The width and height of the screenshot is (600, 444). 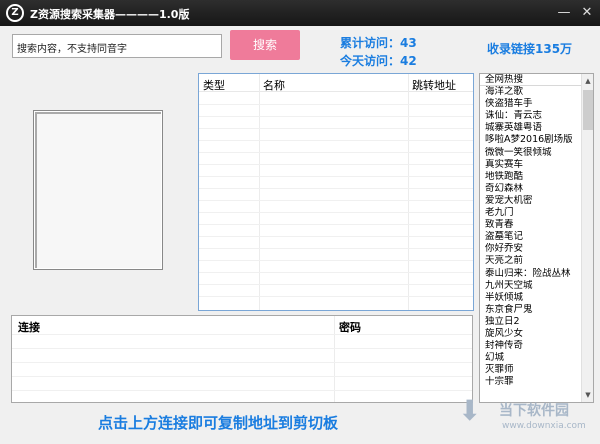 What do you see at coordinates (531, 201) in the screenshot?
I see `hot-search-item: 爱宠大机密` at bounding box center [531, 201].